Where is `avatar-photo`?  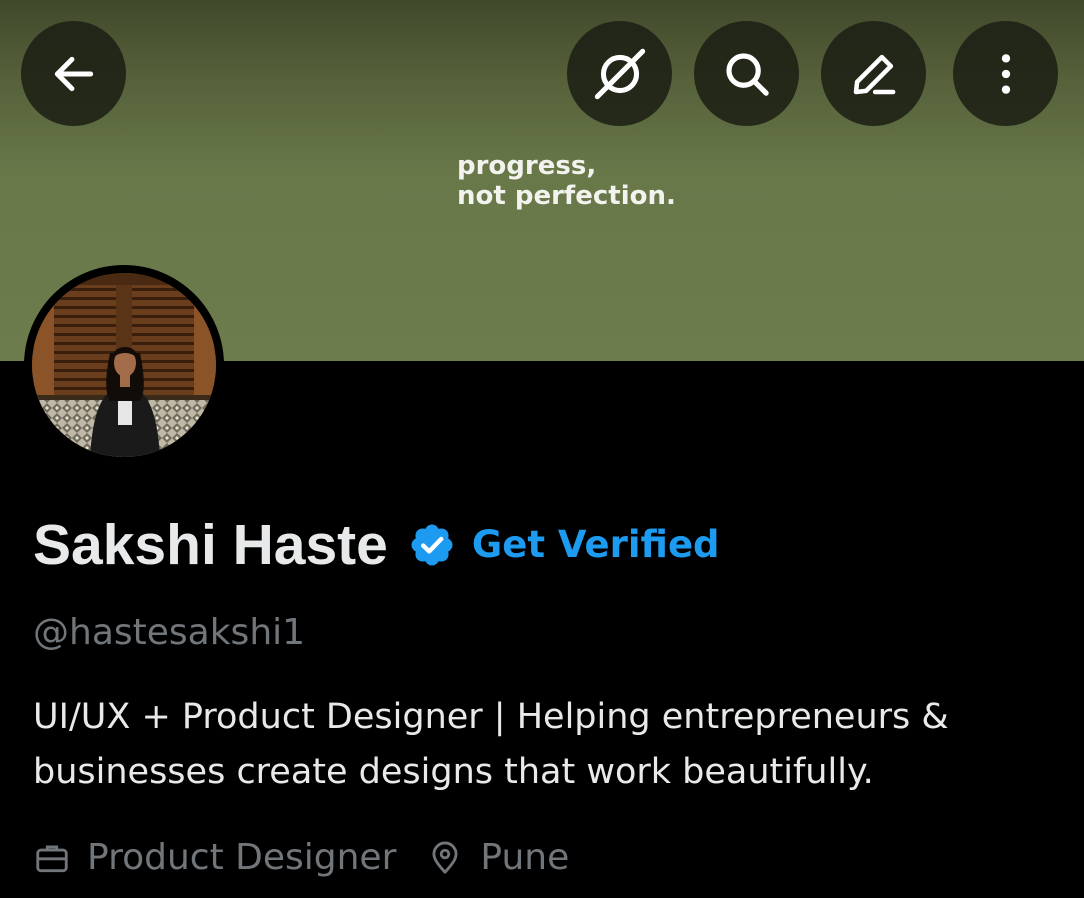
avatar-photo is located at coordinates (124, 365).